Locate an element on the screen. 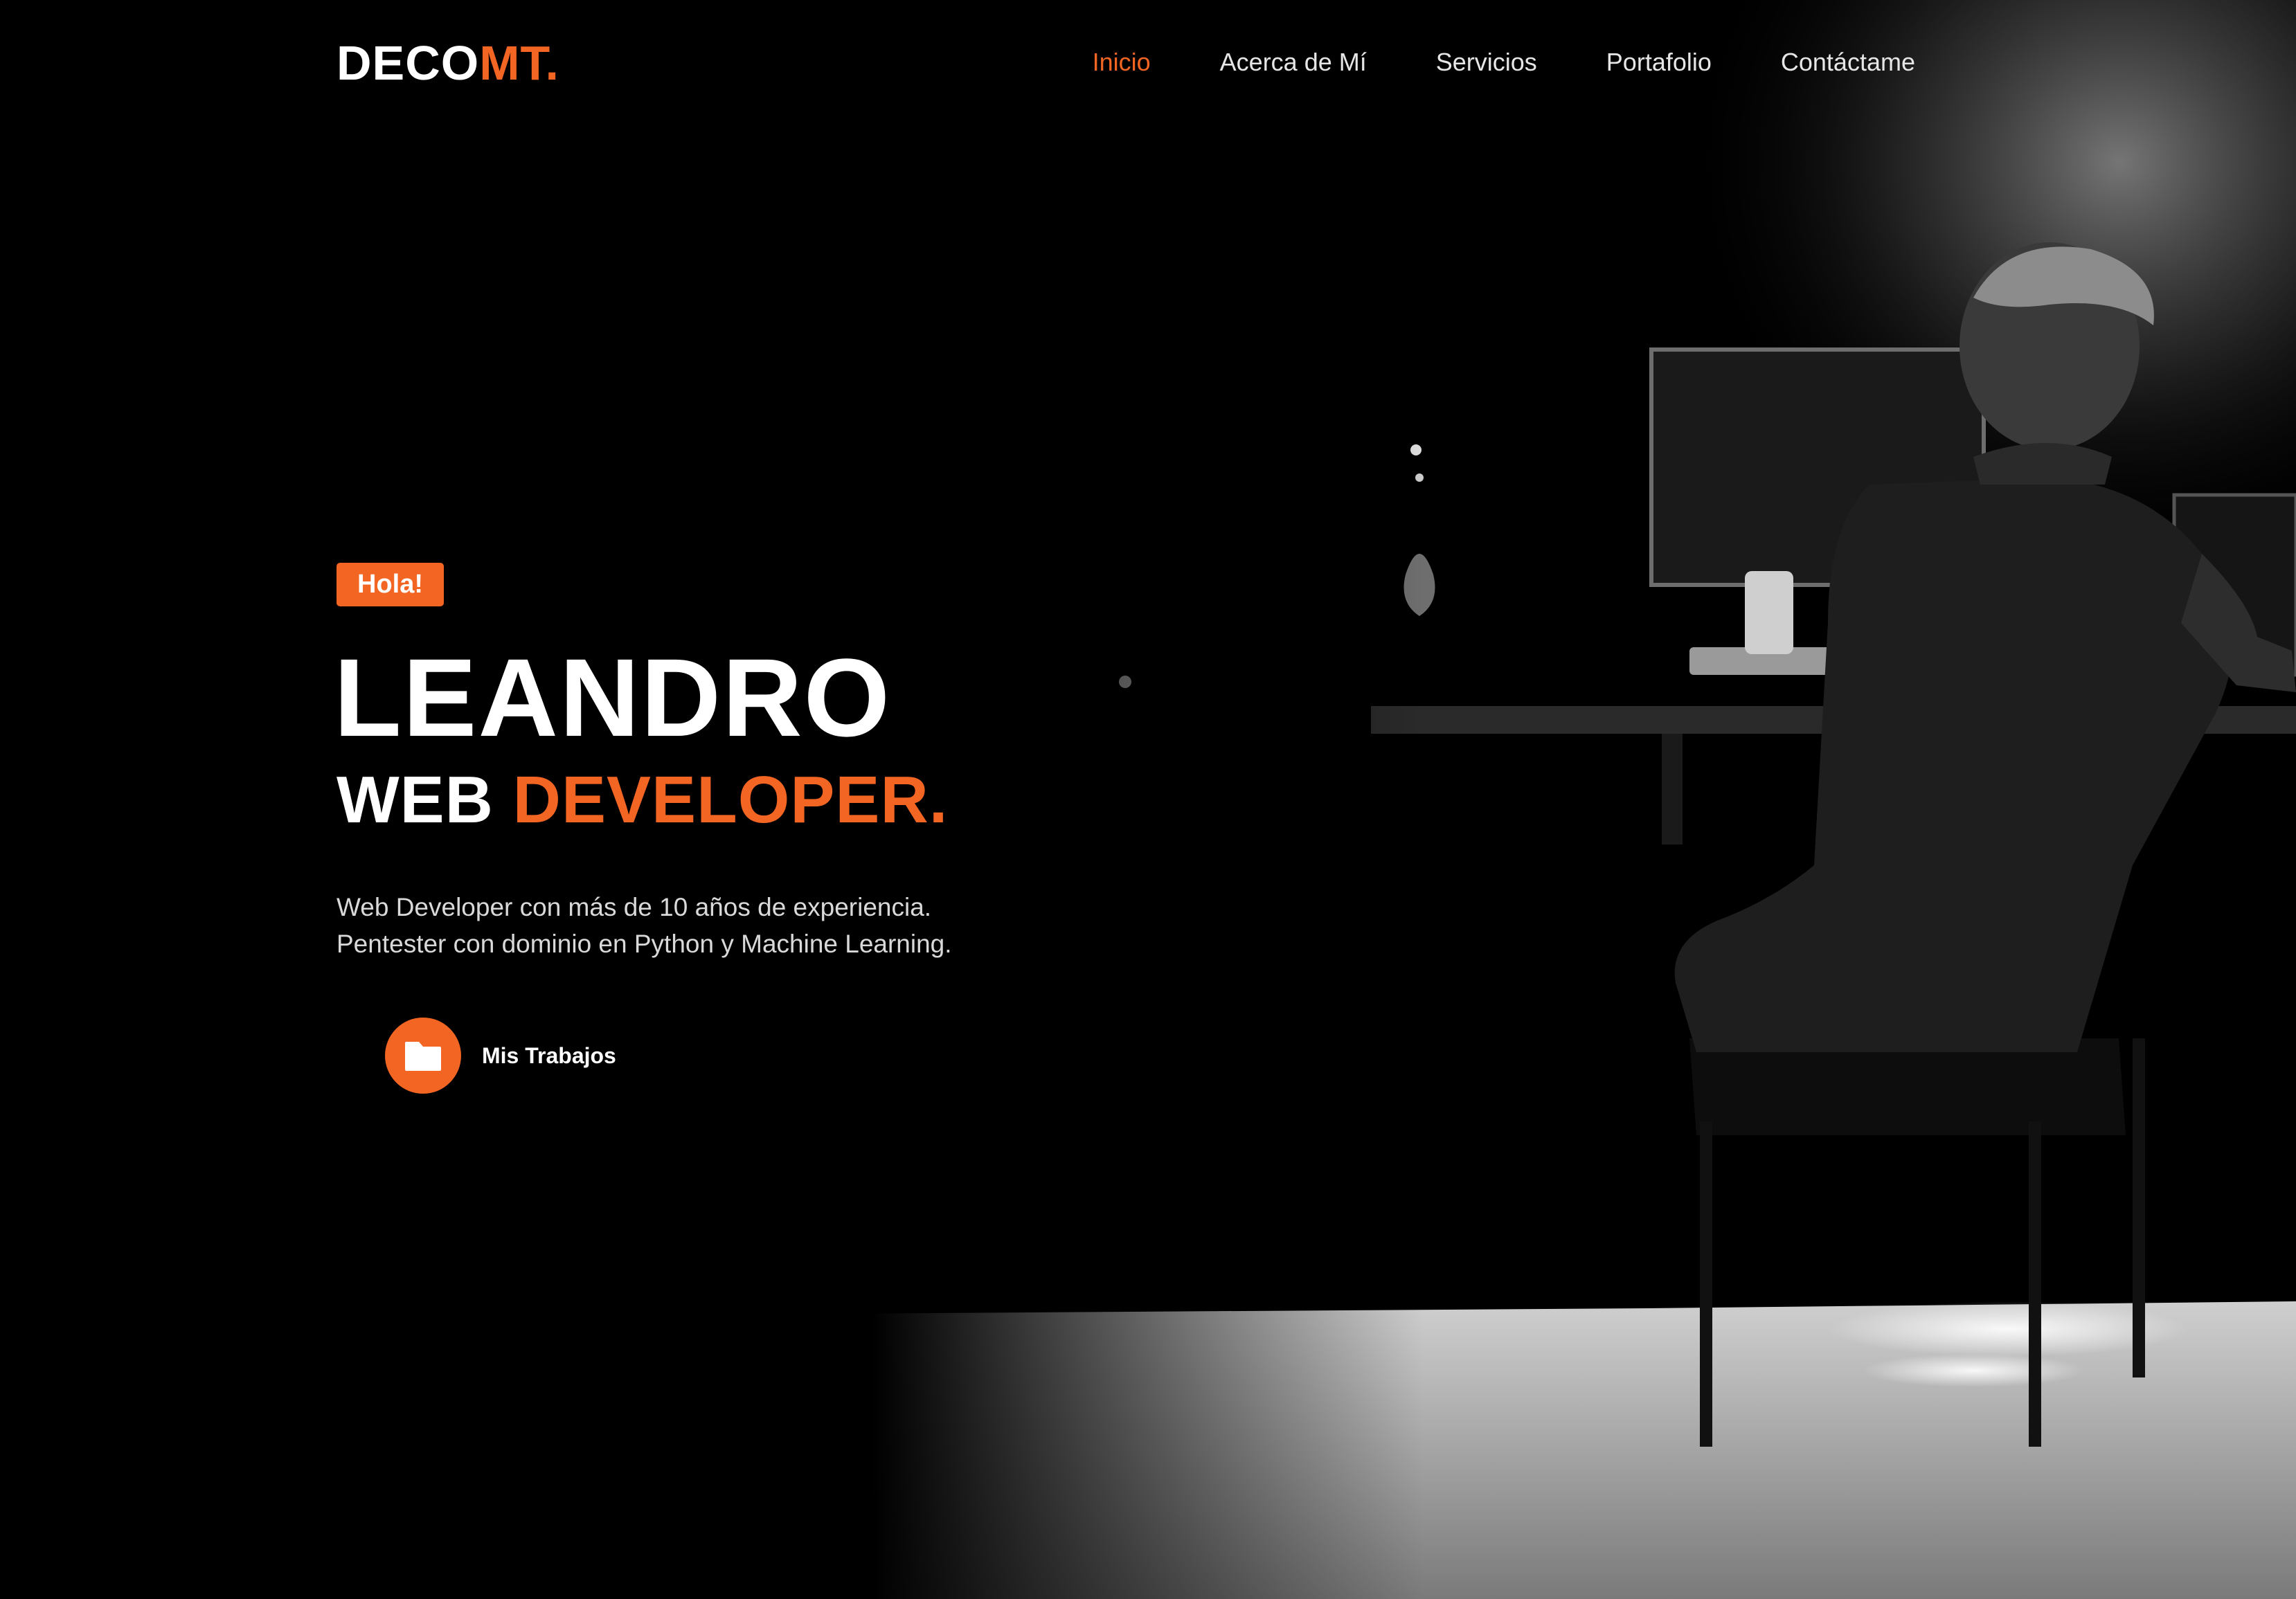 This screenshot has height=1599, width=2296. logo-main-text: DECO is located at coordinates (409, 63).